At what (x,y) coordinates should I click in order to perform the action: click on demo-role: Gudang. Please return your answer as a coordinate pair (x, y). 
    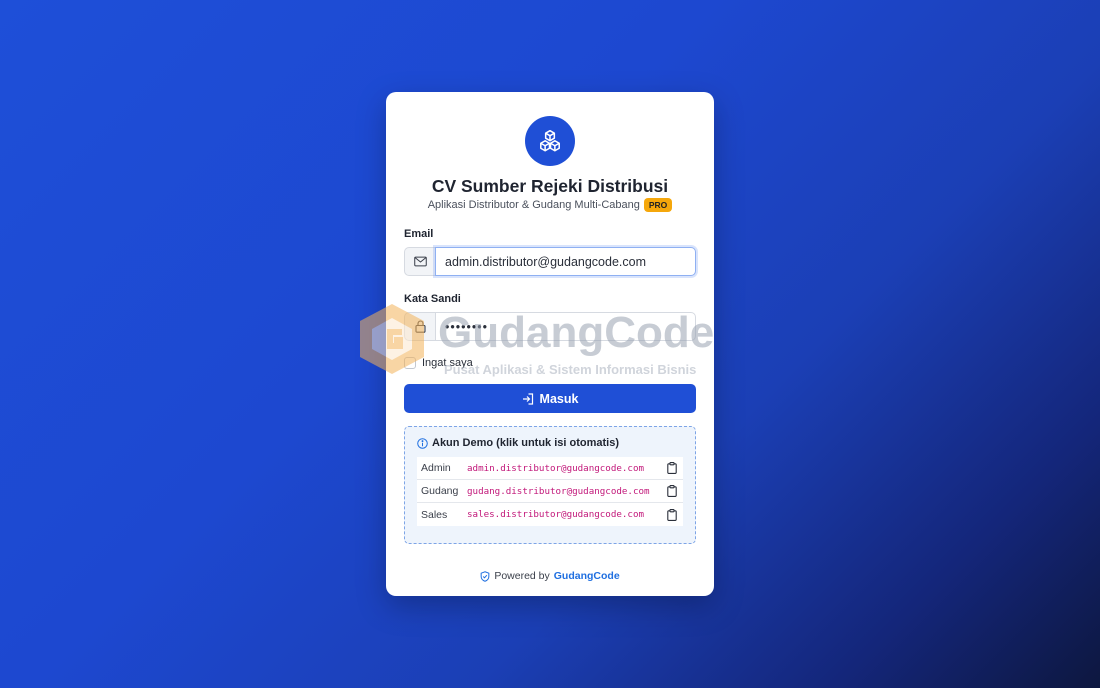
    Looking at the image, I should click on (440, 491).